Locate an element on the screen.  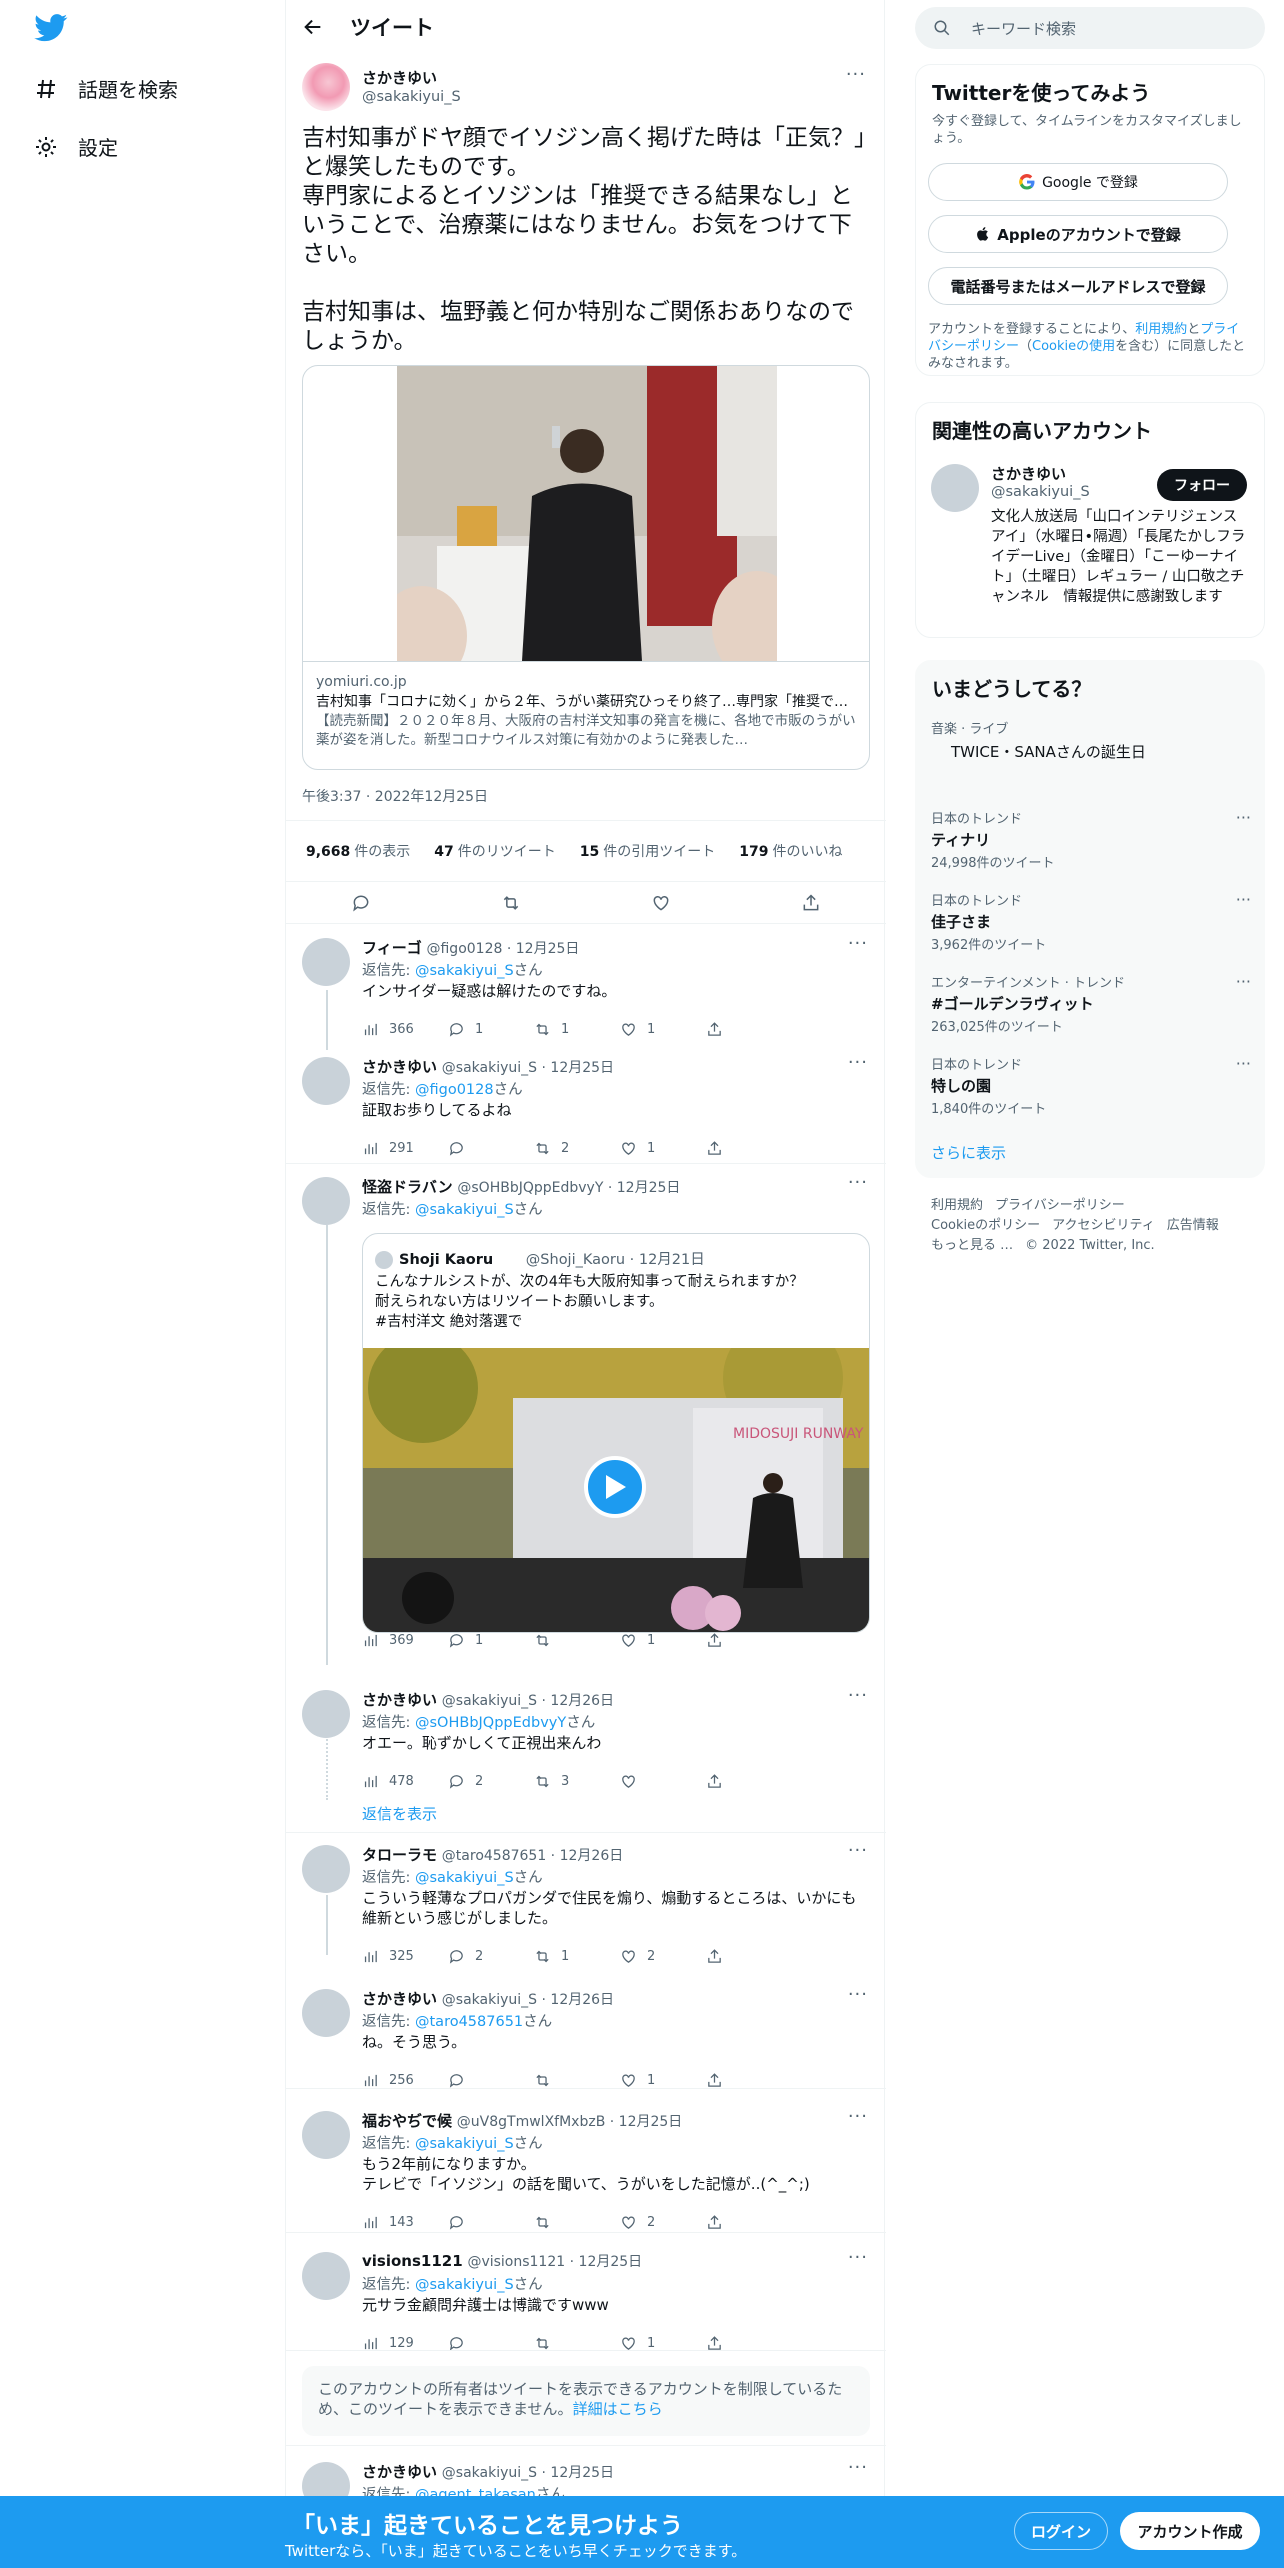
tweet-timestamp: 午後3:37 · 2022年12月25日 is located at coordinates (395, 796).